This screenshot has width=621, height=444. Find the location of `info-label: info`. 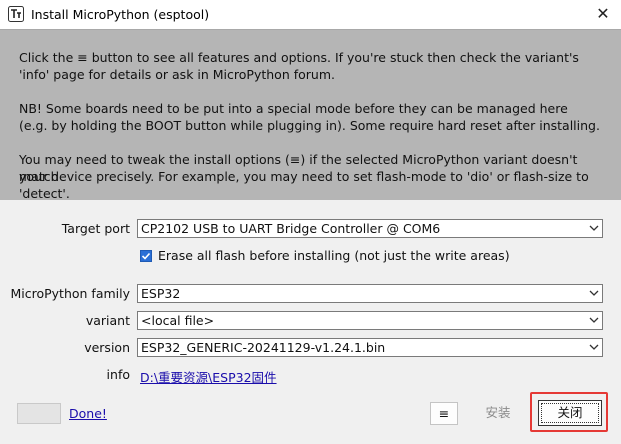

info-label: info is located at coordinates (118, 374).